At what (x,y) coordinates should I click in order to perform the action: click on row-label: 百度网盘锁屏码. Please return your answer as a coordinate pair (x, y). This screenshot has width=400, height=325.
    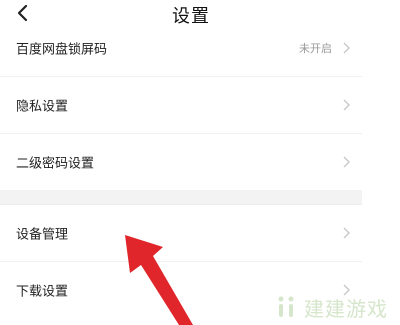
    Looking at the image, I should click on (62, 50).